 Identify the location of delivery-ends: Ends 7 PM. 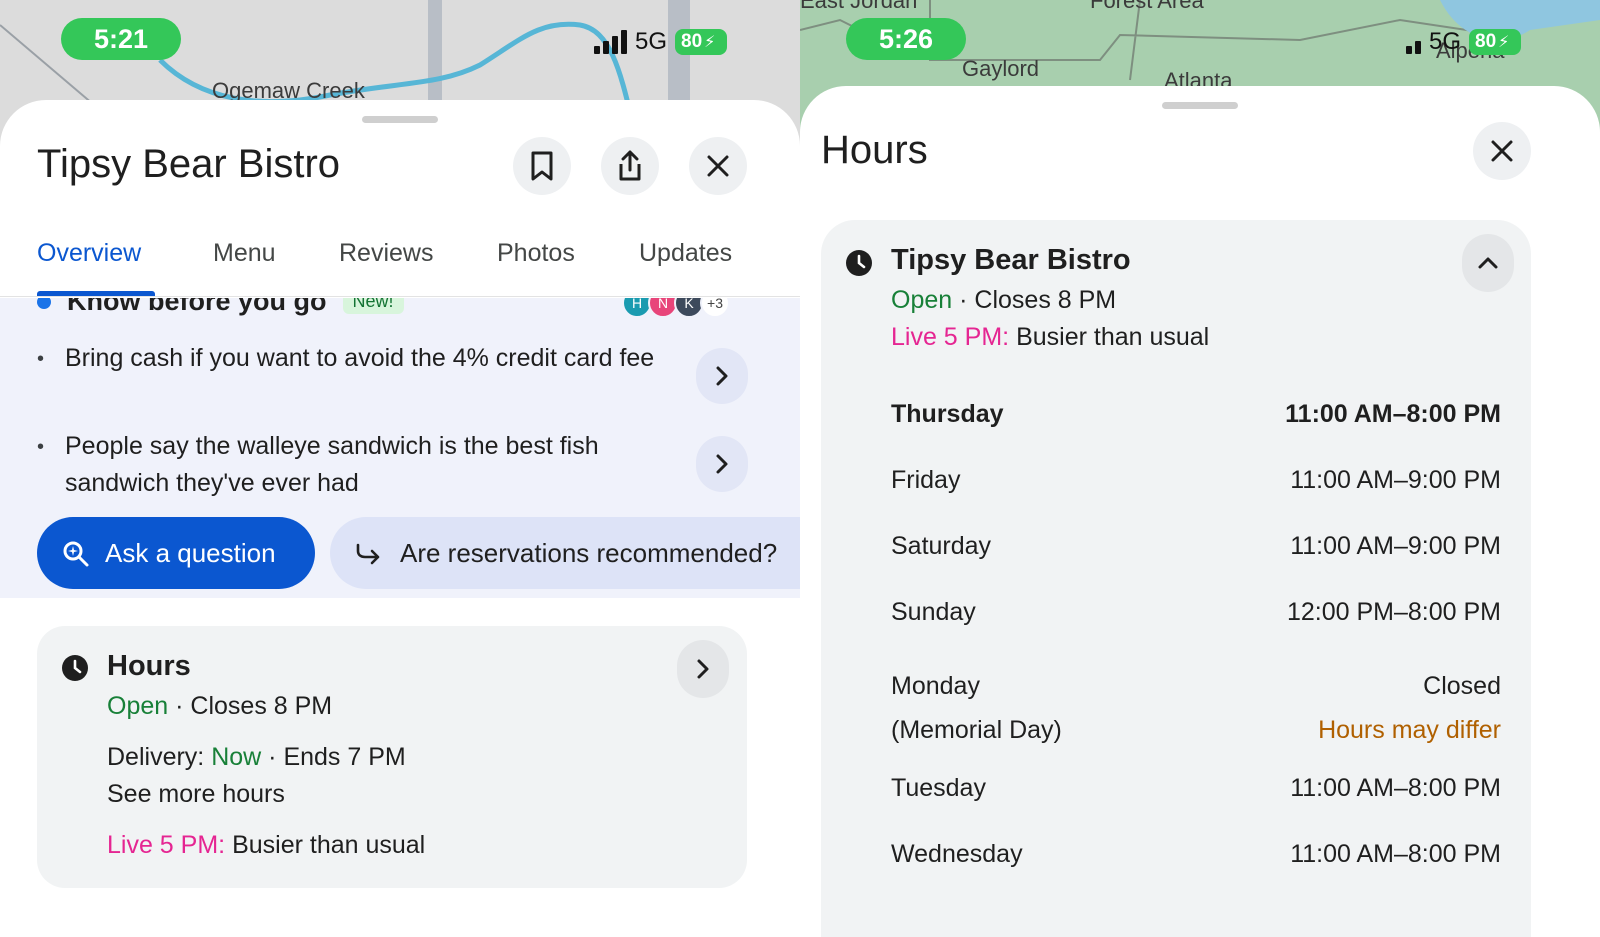
(344, 757).